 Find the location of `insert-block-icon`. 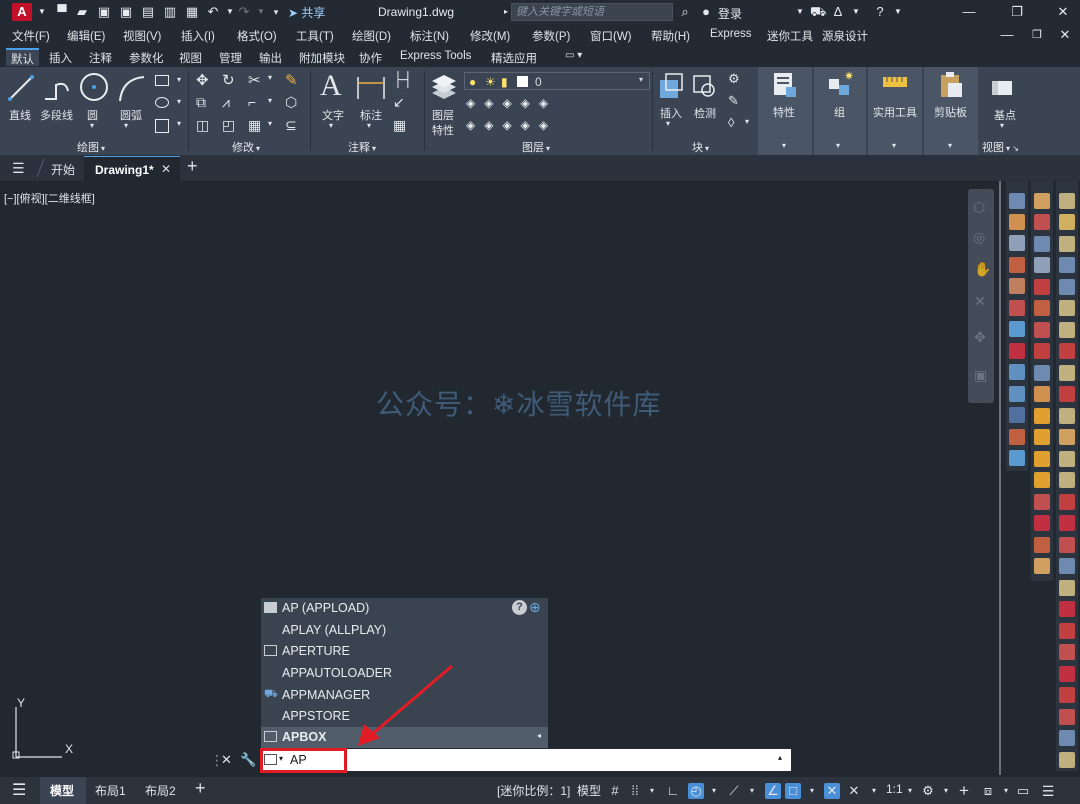

insert-block-icon is located at coordinates (671, 86).